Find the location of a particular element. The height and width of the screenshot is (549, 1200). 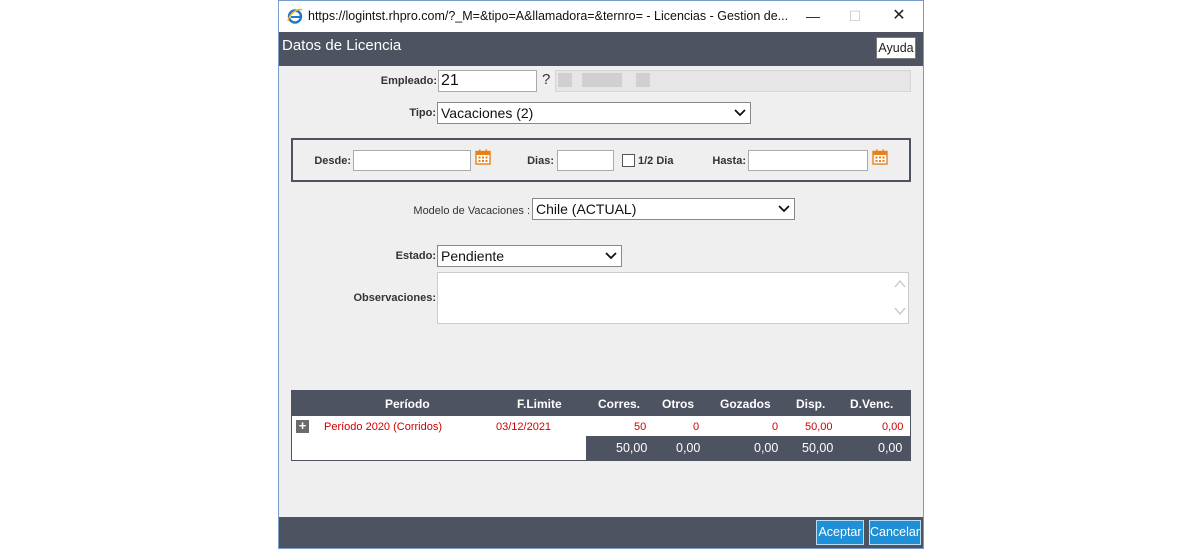

empleado-label: Empleado: is located at coordinates (408, 81).